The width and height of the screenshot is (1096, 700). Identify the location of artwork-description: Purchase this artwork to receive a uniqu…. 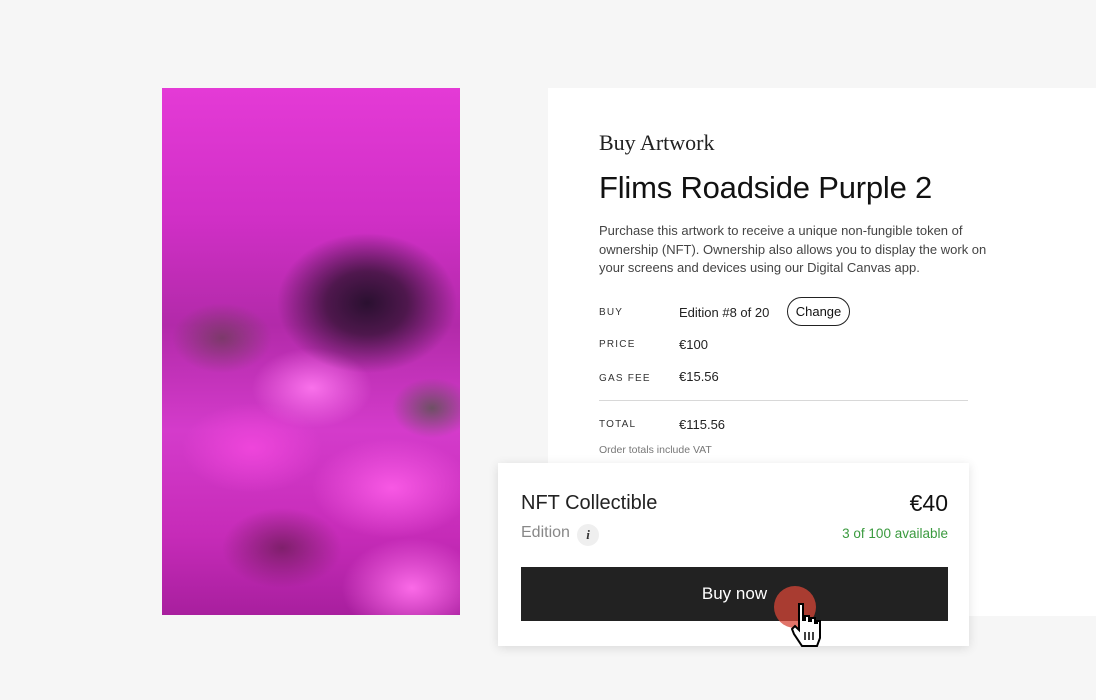
(793, 249).